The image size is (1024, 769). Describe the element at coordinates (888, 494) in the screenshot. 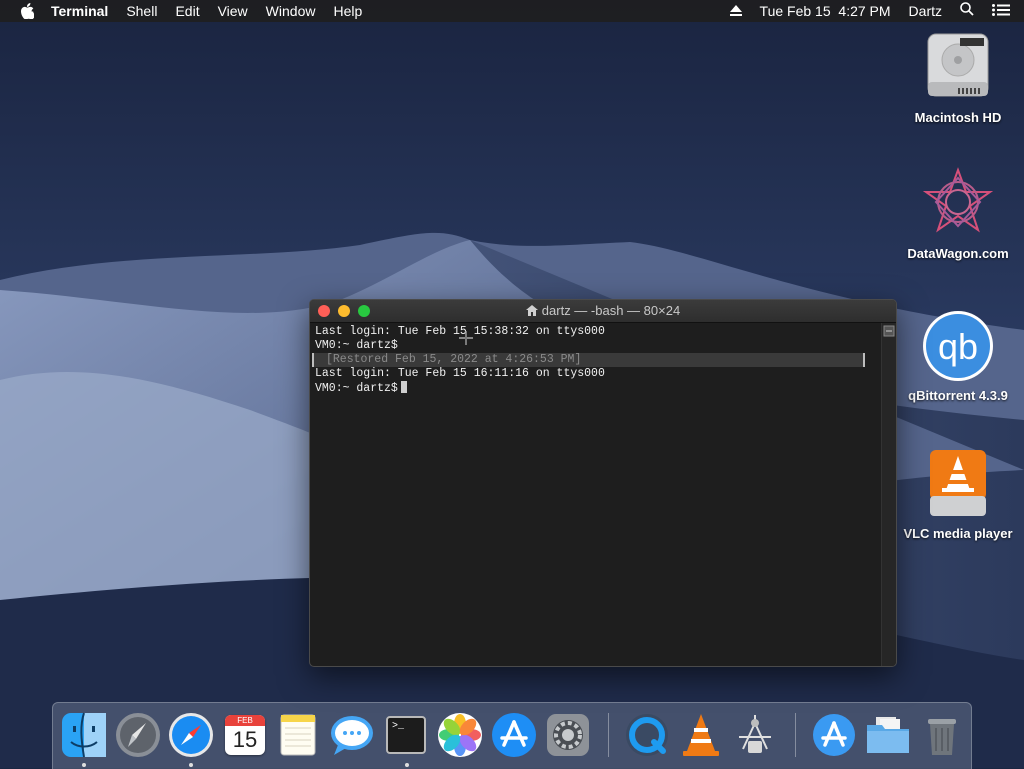

I see `scrollbar` at that location.